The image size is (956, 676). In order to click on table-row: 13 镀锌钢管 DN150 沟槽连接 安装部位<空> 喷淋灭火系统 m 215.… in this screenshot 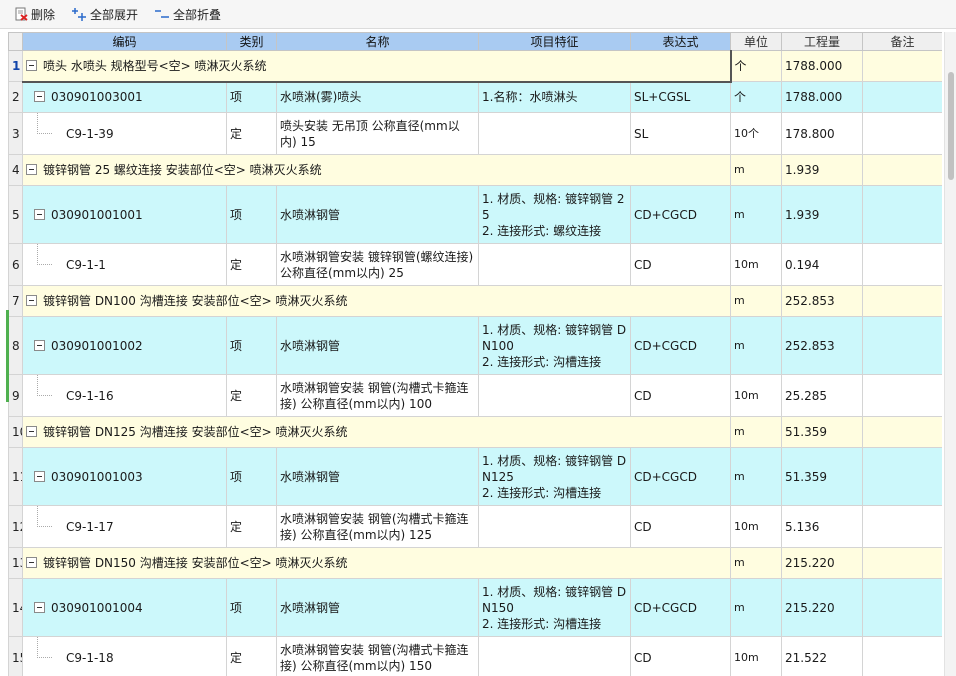, I will do `click(475, 563)`.